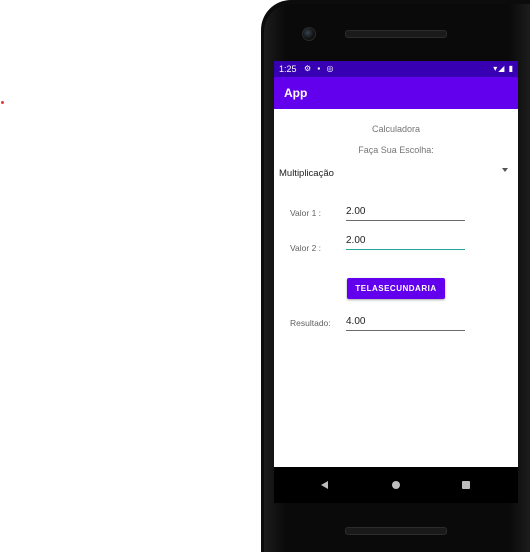 Image resolution: width=530 pixels, height=552 pixels. What do you see at coordinates (396, 93) in the screenshot?
I see `app-bar: App` at bounding box center [396, 93].